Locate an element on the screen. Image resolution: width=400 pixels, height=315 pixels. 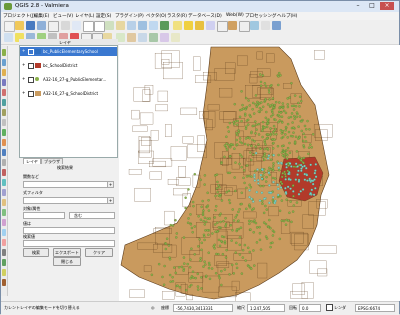
field-calculator-icon is located at coordinates (222, 26).